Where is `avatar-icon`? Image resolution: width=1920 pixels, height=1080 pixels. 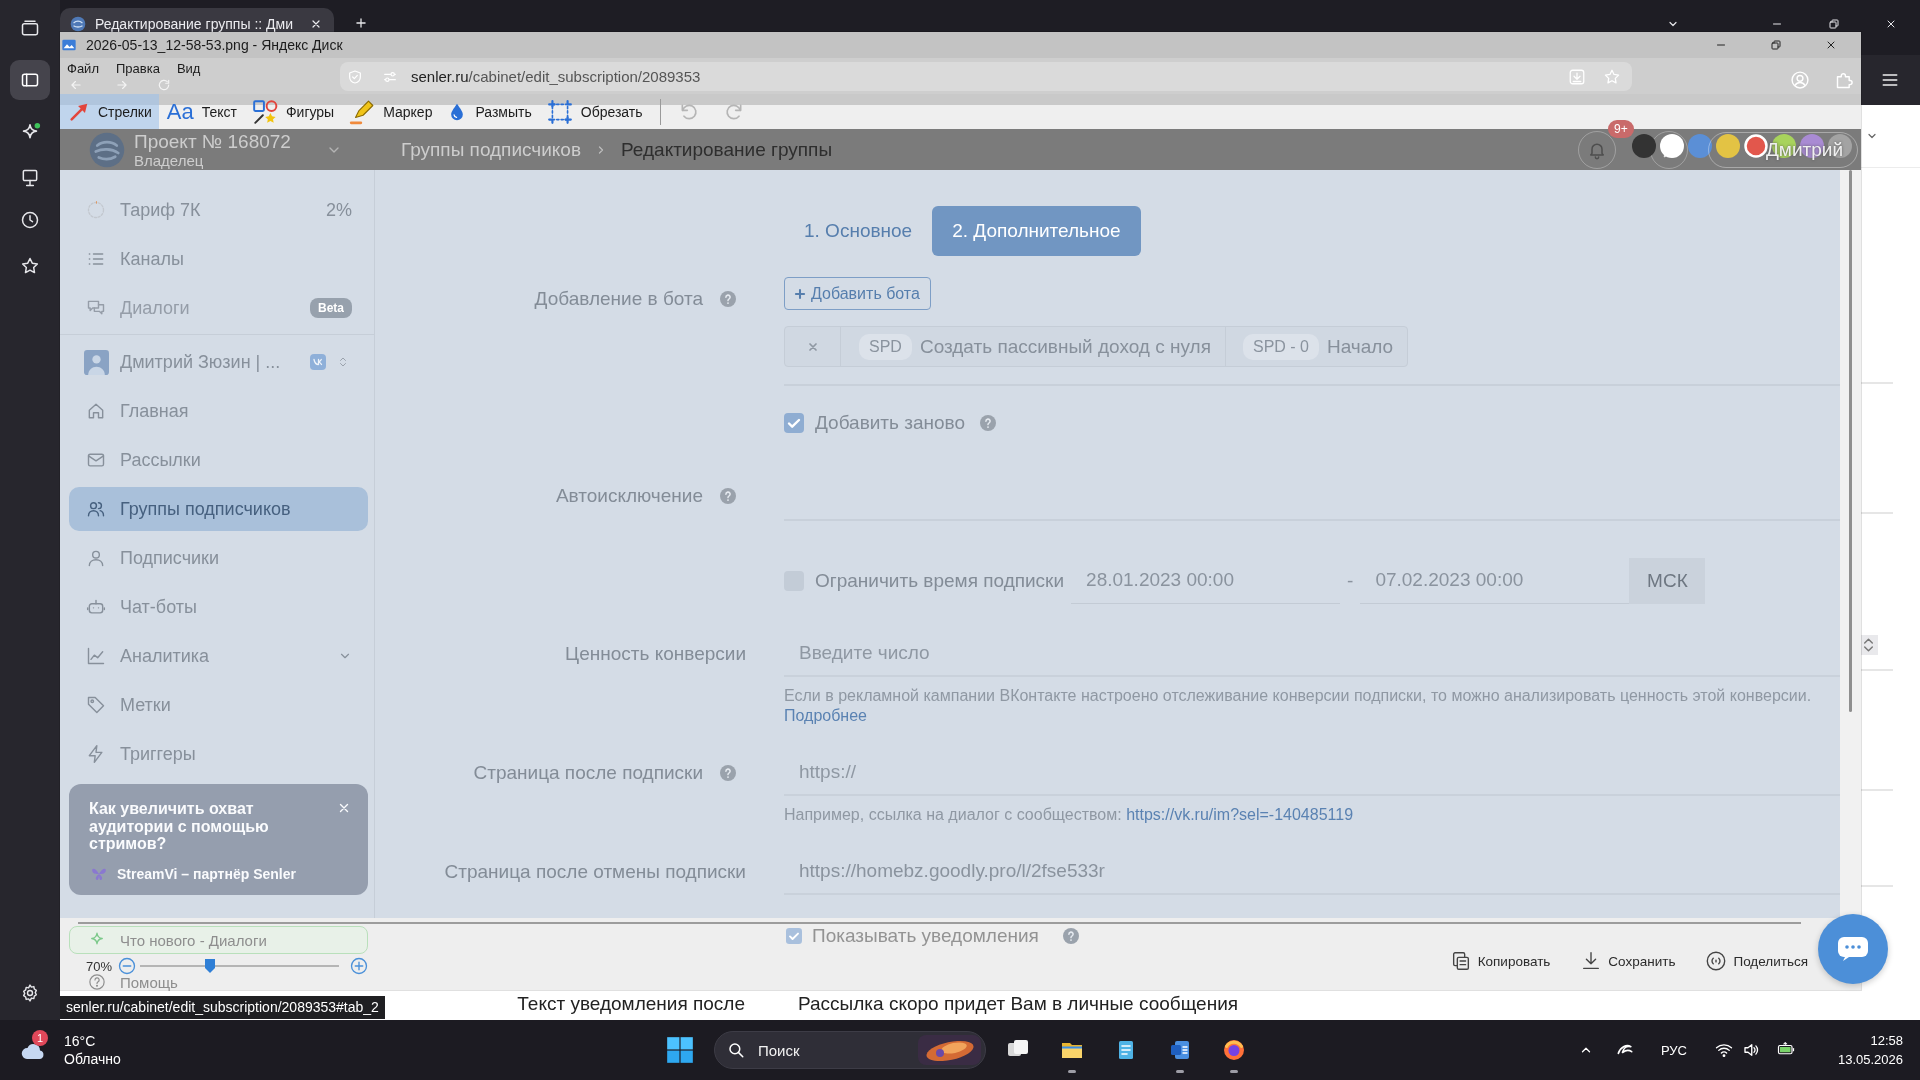
avatar-icon is located at coordinates (96, 362).